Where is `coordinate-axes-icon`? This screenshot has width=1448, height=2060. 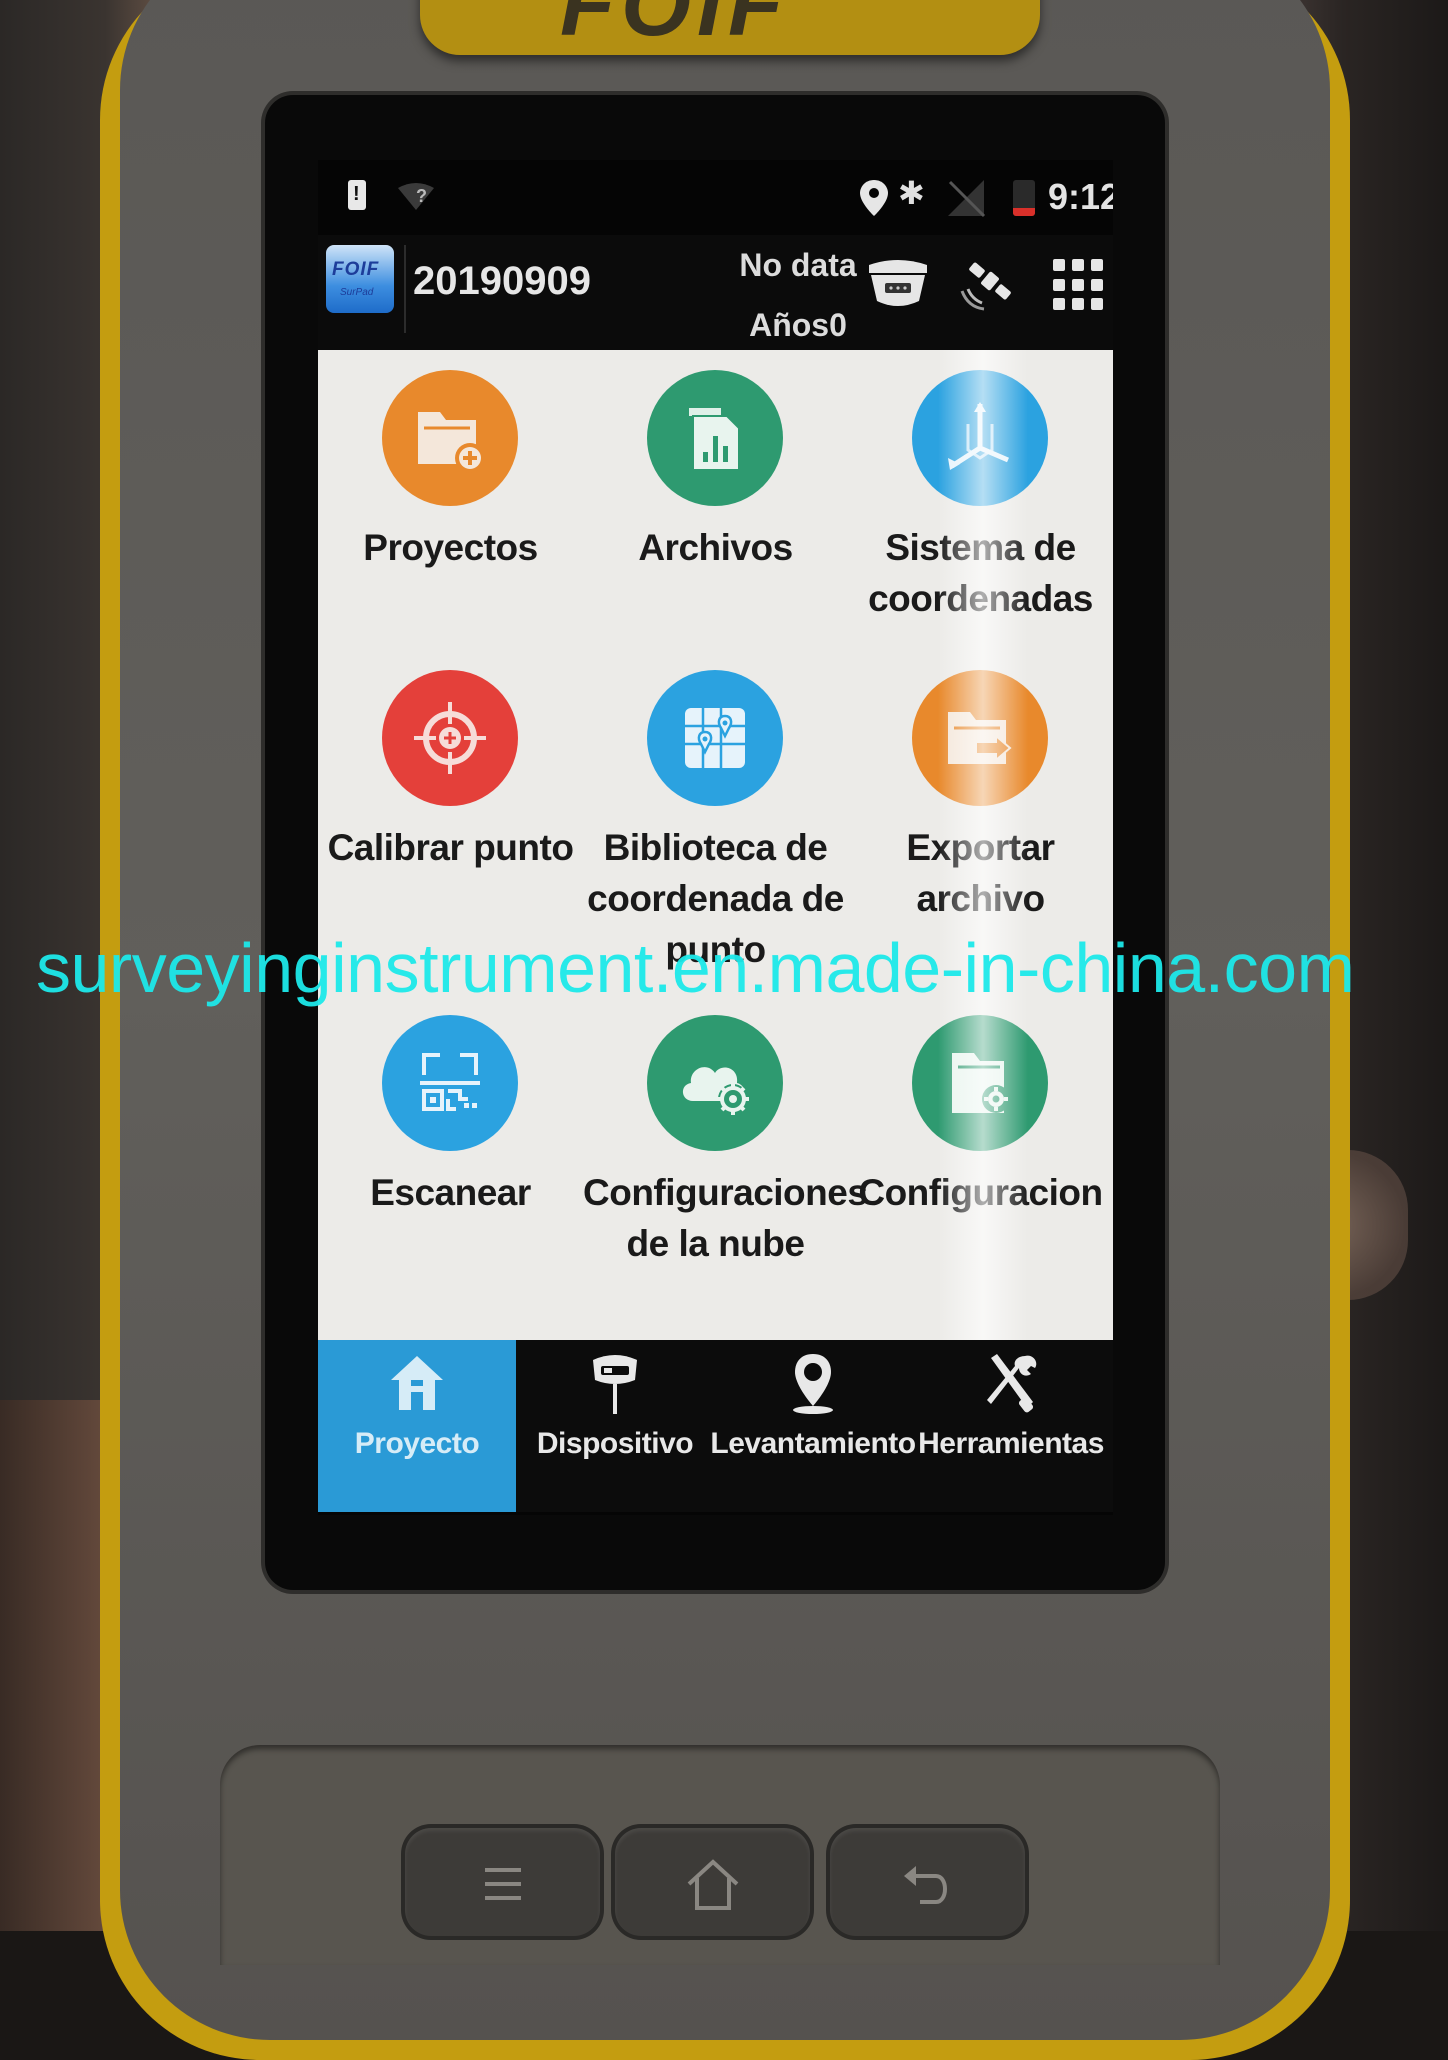
coordinate-axes-icon is located at coordinates (978, 436).